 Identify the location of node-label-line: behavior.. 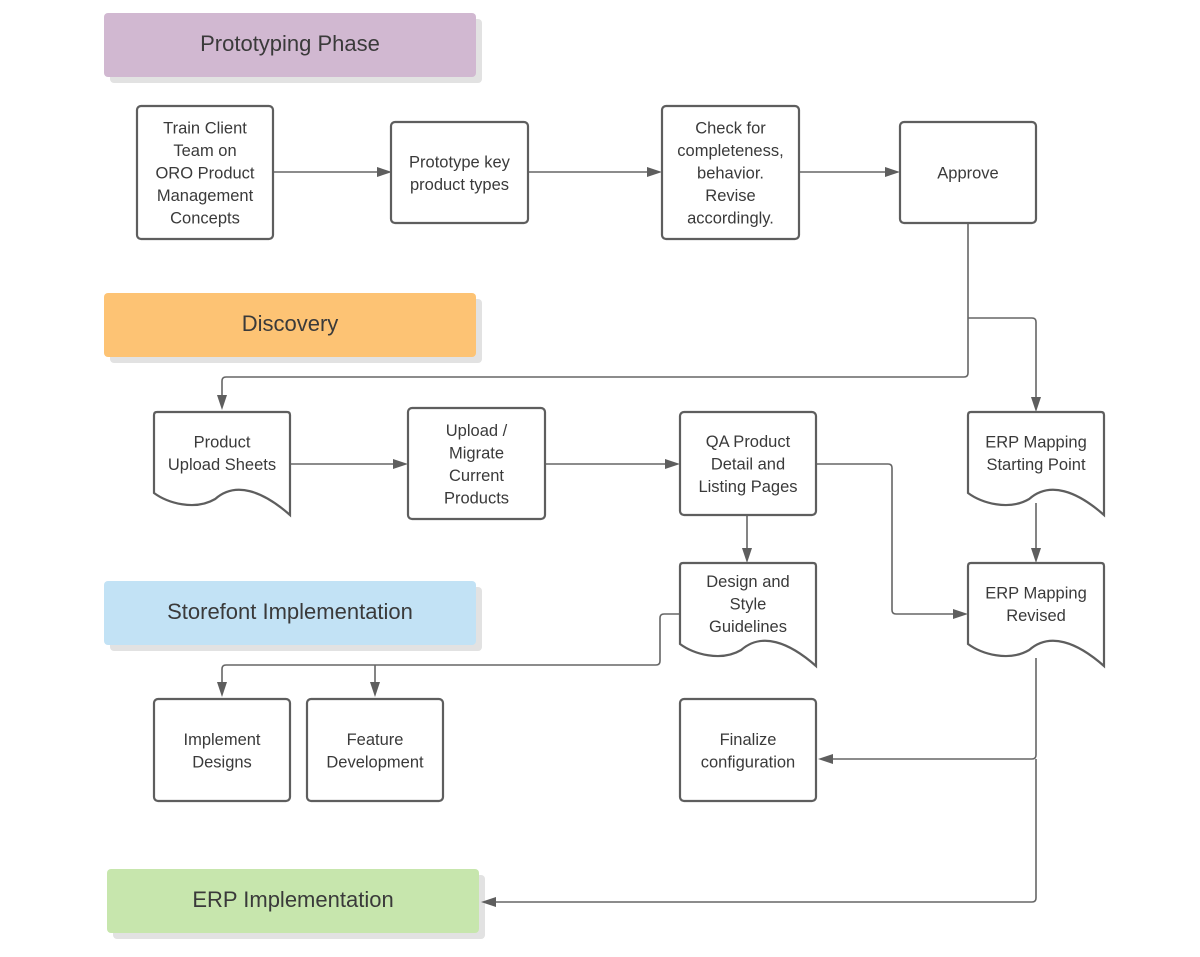
(730, 174).